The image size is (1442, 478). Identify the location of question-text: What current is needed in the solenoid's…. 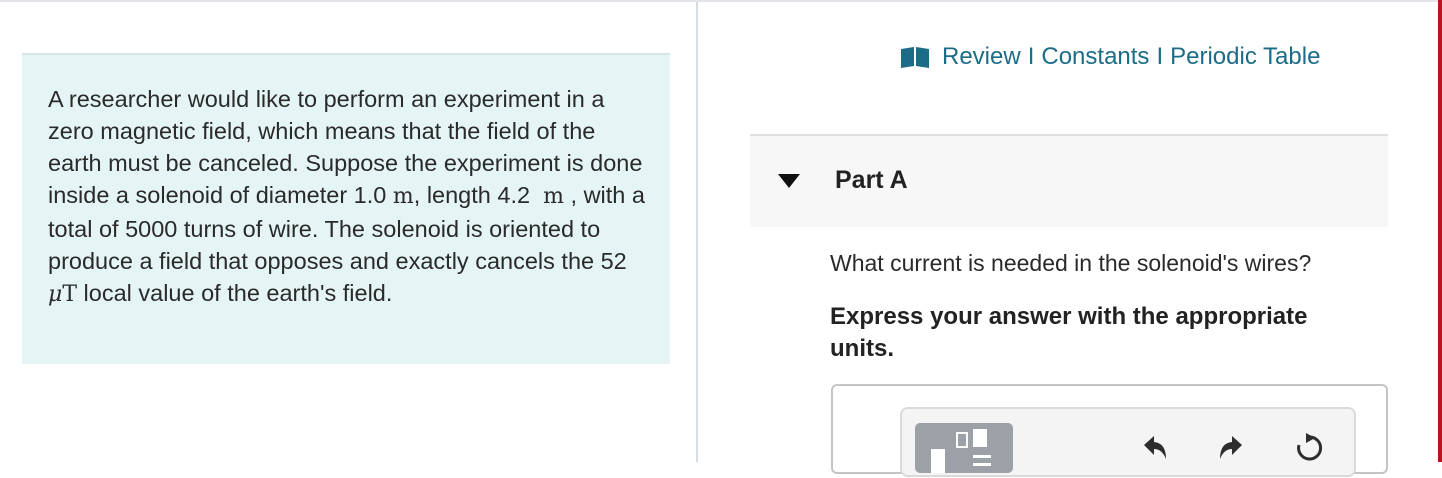
(1071, 263).